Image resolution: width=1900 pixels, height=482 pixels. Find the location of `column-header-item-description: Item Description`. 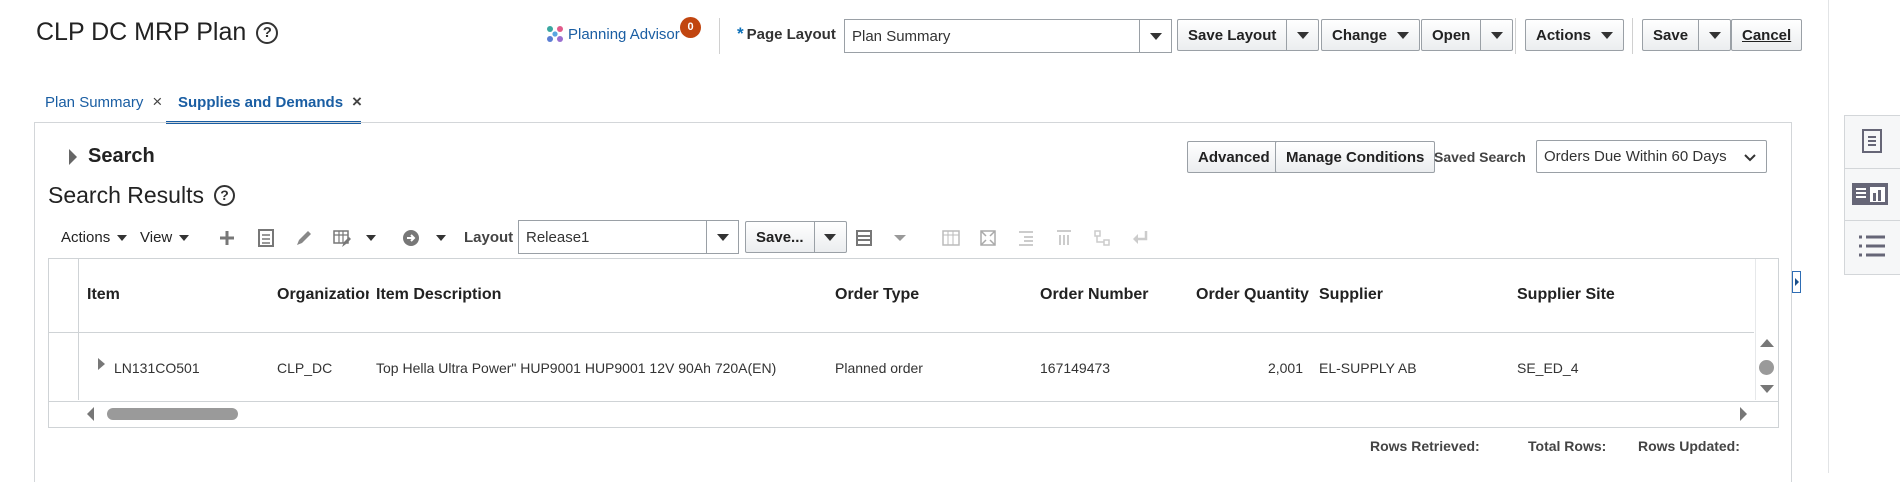

column-header-item-description: Item Description is located at coordinates (438, 295).